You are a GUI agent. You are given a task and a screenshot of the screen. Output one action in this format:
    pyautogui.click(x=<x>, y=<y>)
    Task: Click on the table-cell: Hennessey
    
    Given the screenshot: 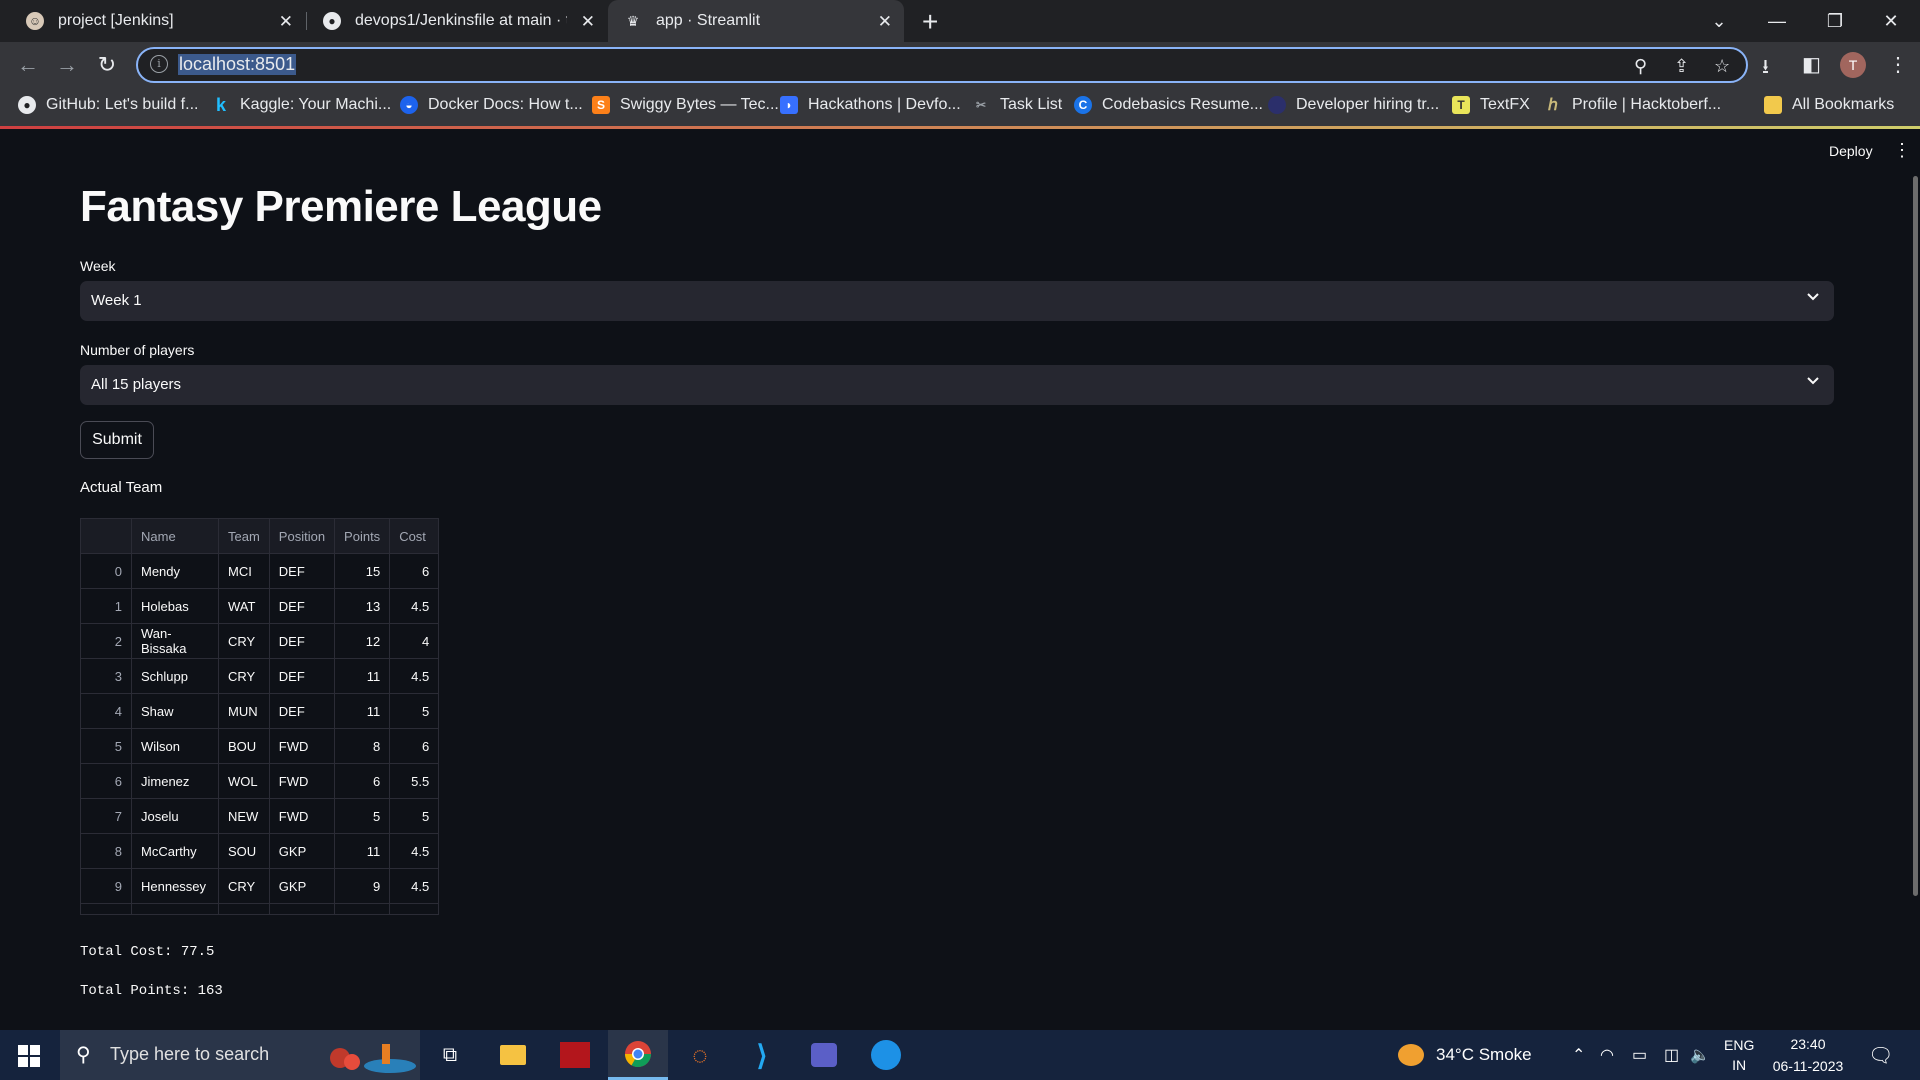 What is the action you would take?
    pyautogui.click(x=175, y=886)
    